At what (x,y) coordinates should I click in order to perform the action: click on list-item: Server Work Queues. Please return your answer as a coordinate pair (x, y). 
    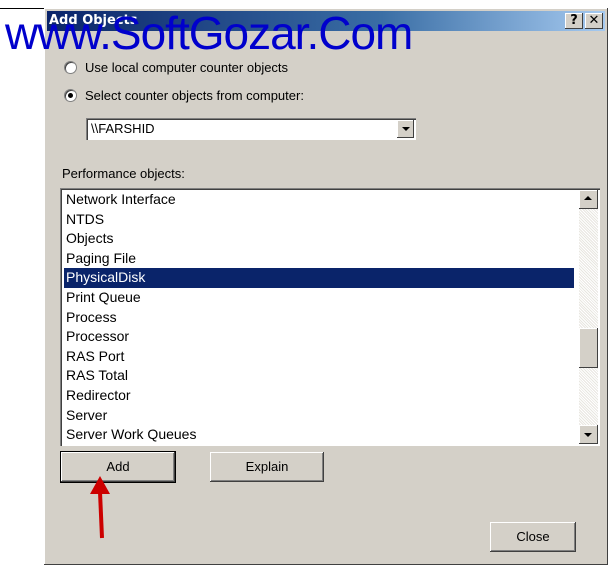
    Looking at the image, I should click on (319, 435).